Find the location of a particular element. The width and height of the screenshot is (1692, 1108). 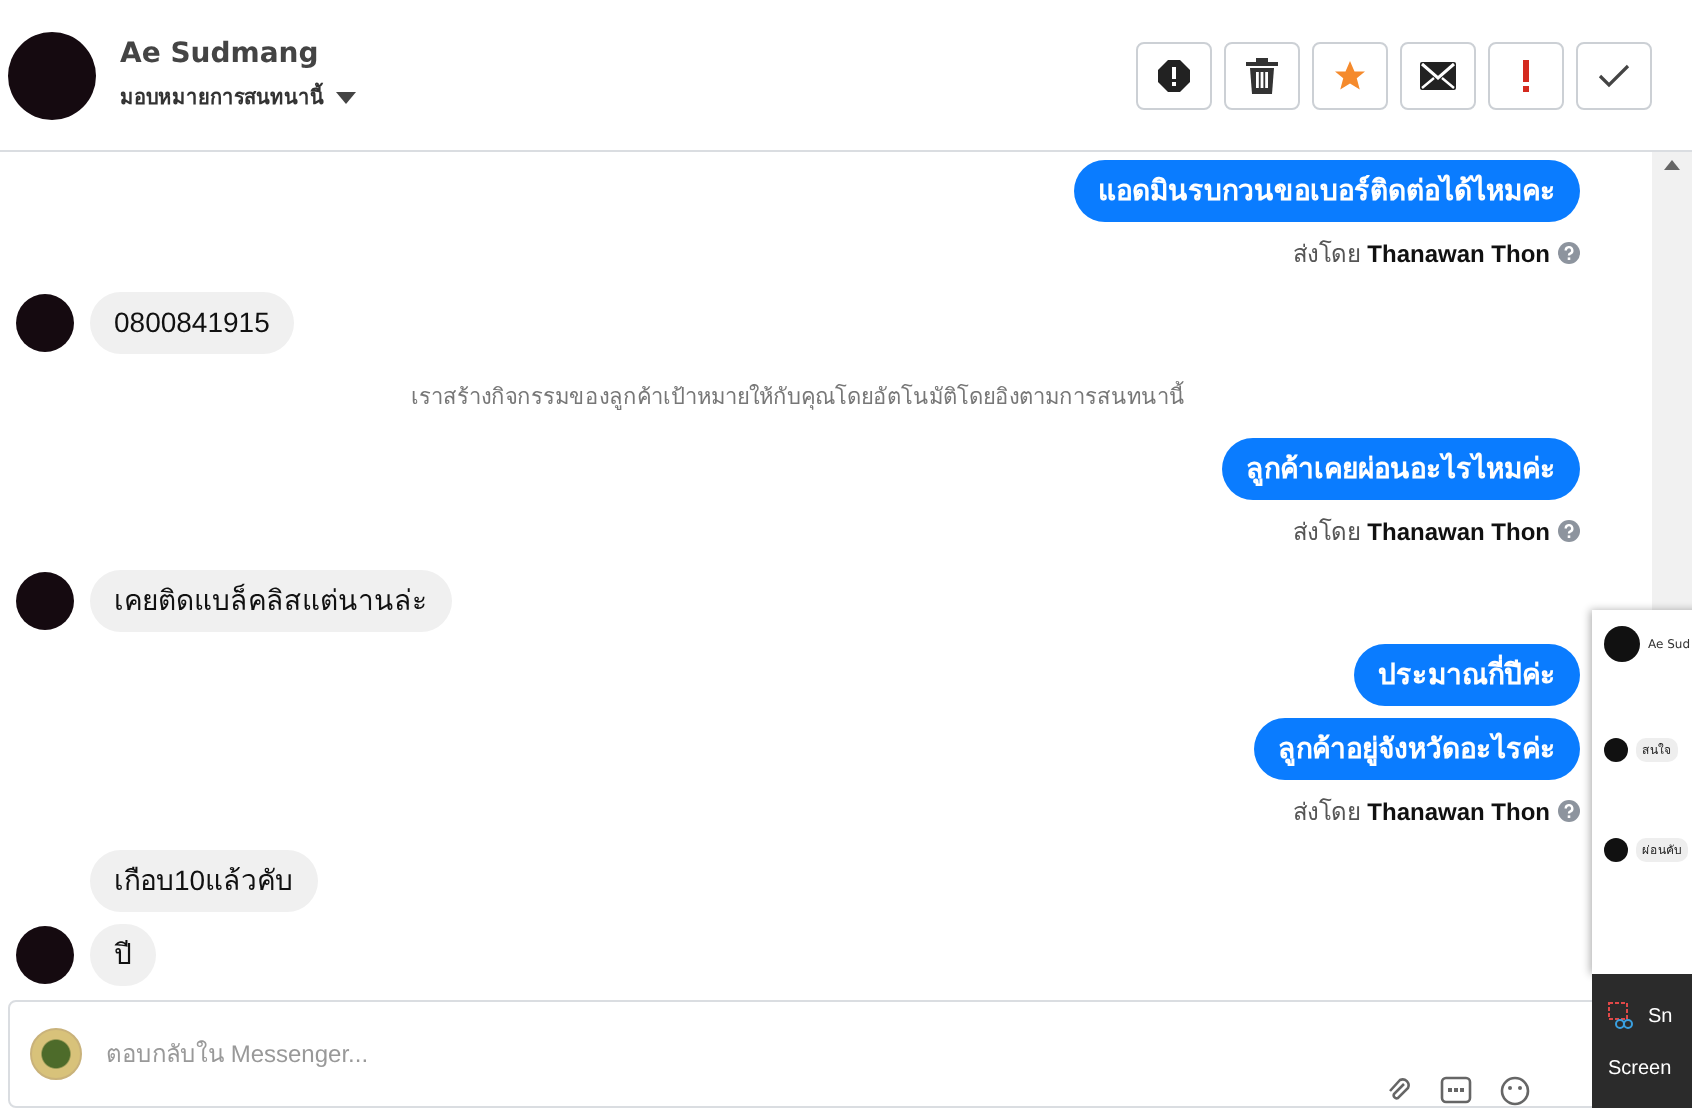

sent-message: แอดมินรบกวนขอเบอร์ติดต่อได้ไหมคะ is located at coordinates (1327, 191).